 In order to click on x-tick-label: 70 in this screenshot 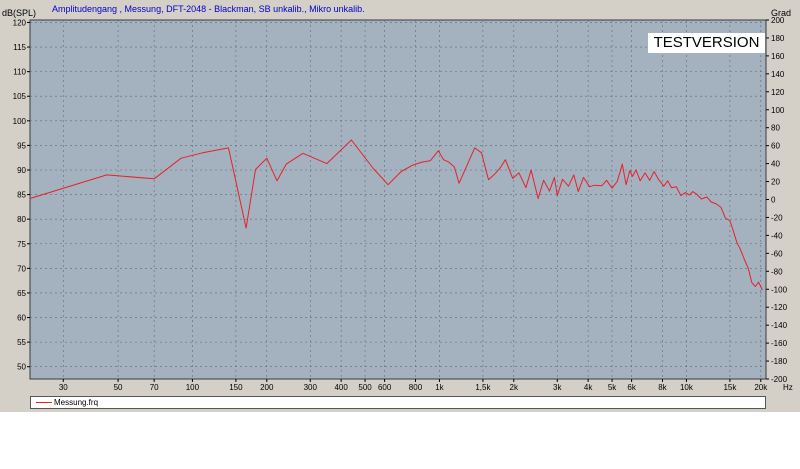, I will do `click(154, 387)`.